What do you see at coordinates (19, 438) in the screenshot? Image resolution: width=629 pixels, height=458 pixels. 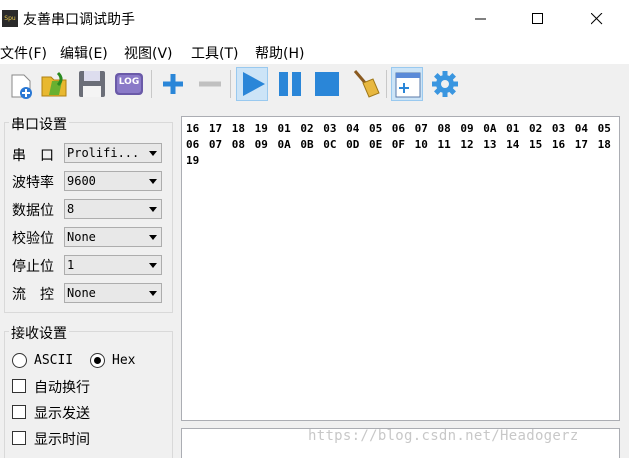 I see `show-time-checkbox` at bounding box center [19, 438].